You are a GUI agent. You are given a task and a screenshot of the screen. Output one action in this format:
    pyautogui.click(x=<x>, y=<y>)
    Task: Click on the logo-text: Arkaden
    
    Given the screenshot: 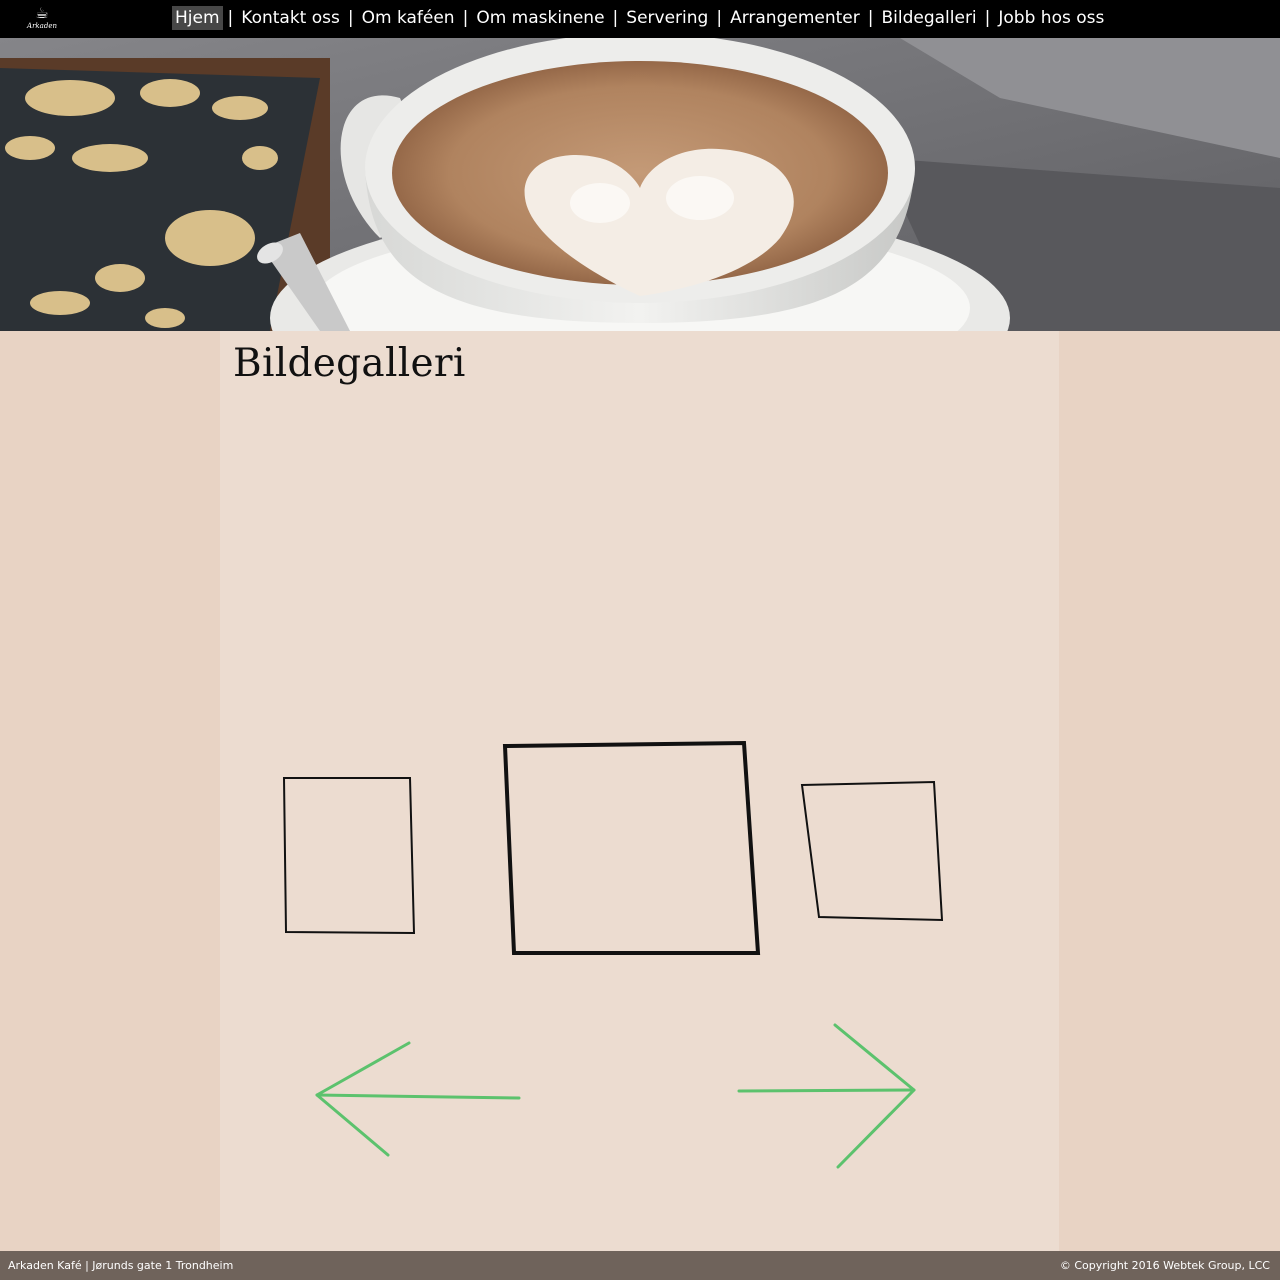 What is the action you would take?
    pyautogui.click(x=42, y=26)
    